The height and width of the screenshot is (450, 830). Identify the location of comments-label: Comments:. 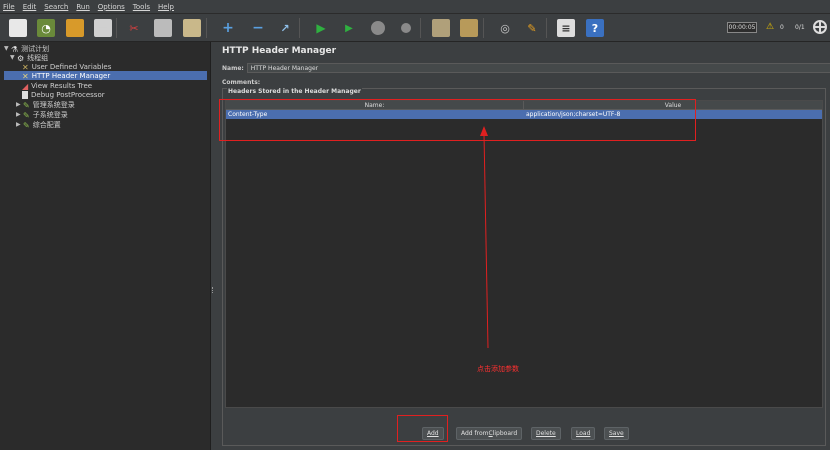
(241, 82).